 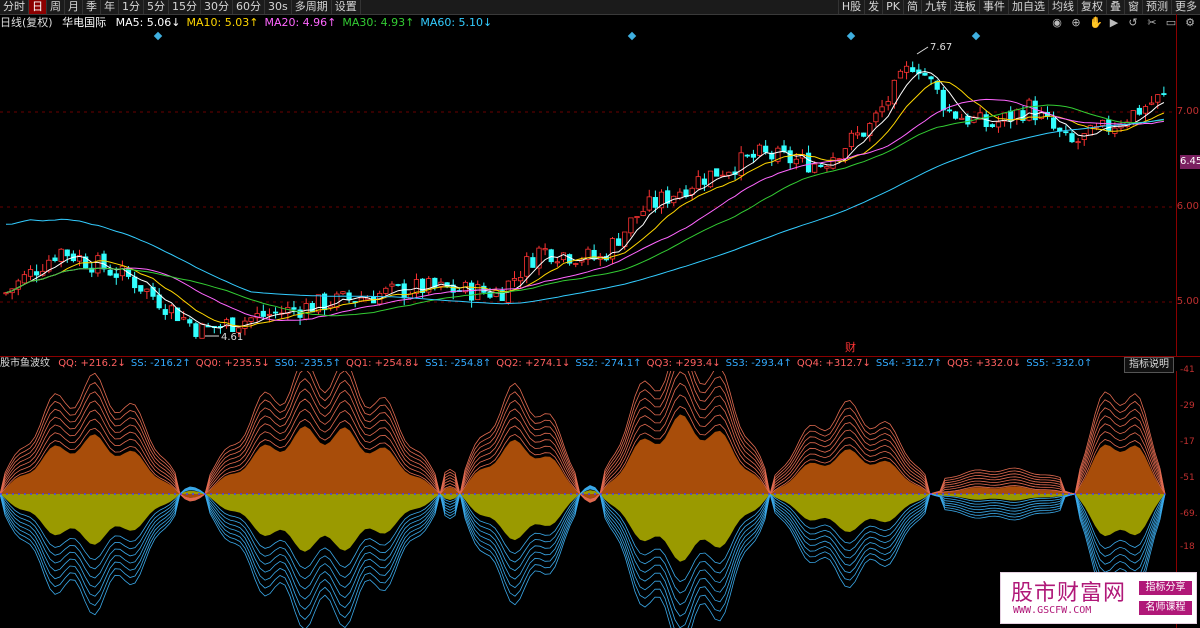 What do you see at coordinates (941, 47) in the screenshot?
I see `high-price-label: 7.67` at bounding box center [941, 47].